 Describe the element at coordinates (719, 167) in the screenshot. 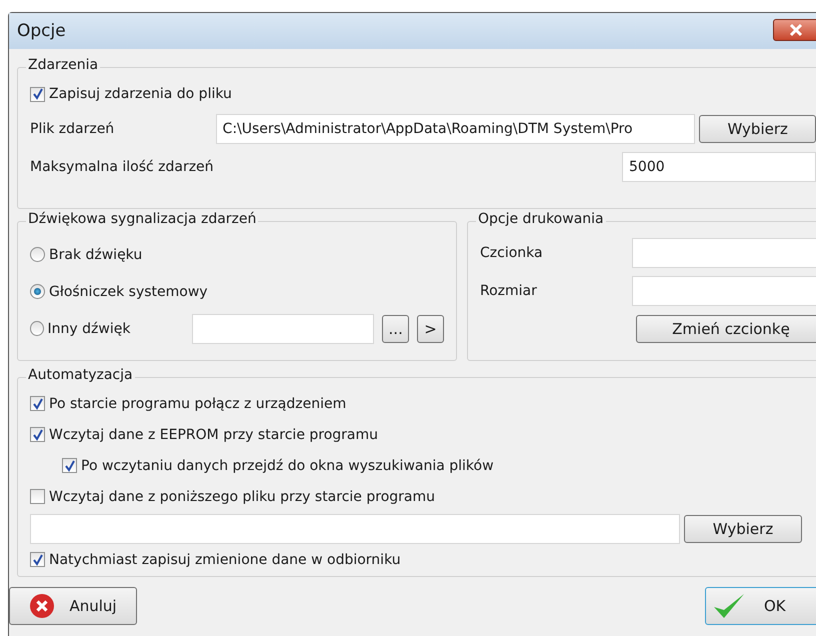

I see `max-events-field: 5000` at that location.